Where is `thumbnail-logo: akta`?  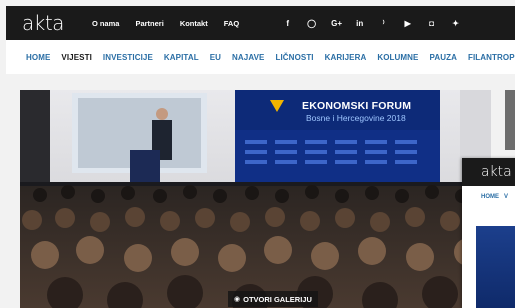
thumbnail-logo: akta is located at coordinates (496, 172).